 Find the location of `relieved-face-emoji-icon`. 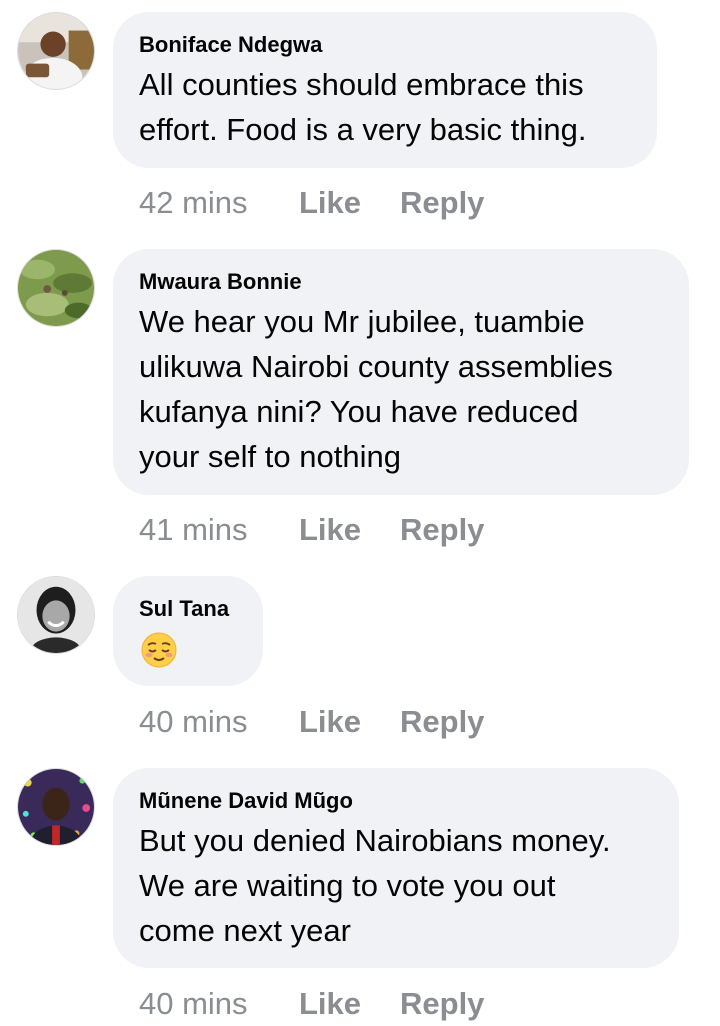

relieved-face-emoji-icon is located at coordinates (159, 650).